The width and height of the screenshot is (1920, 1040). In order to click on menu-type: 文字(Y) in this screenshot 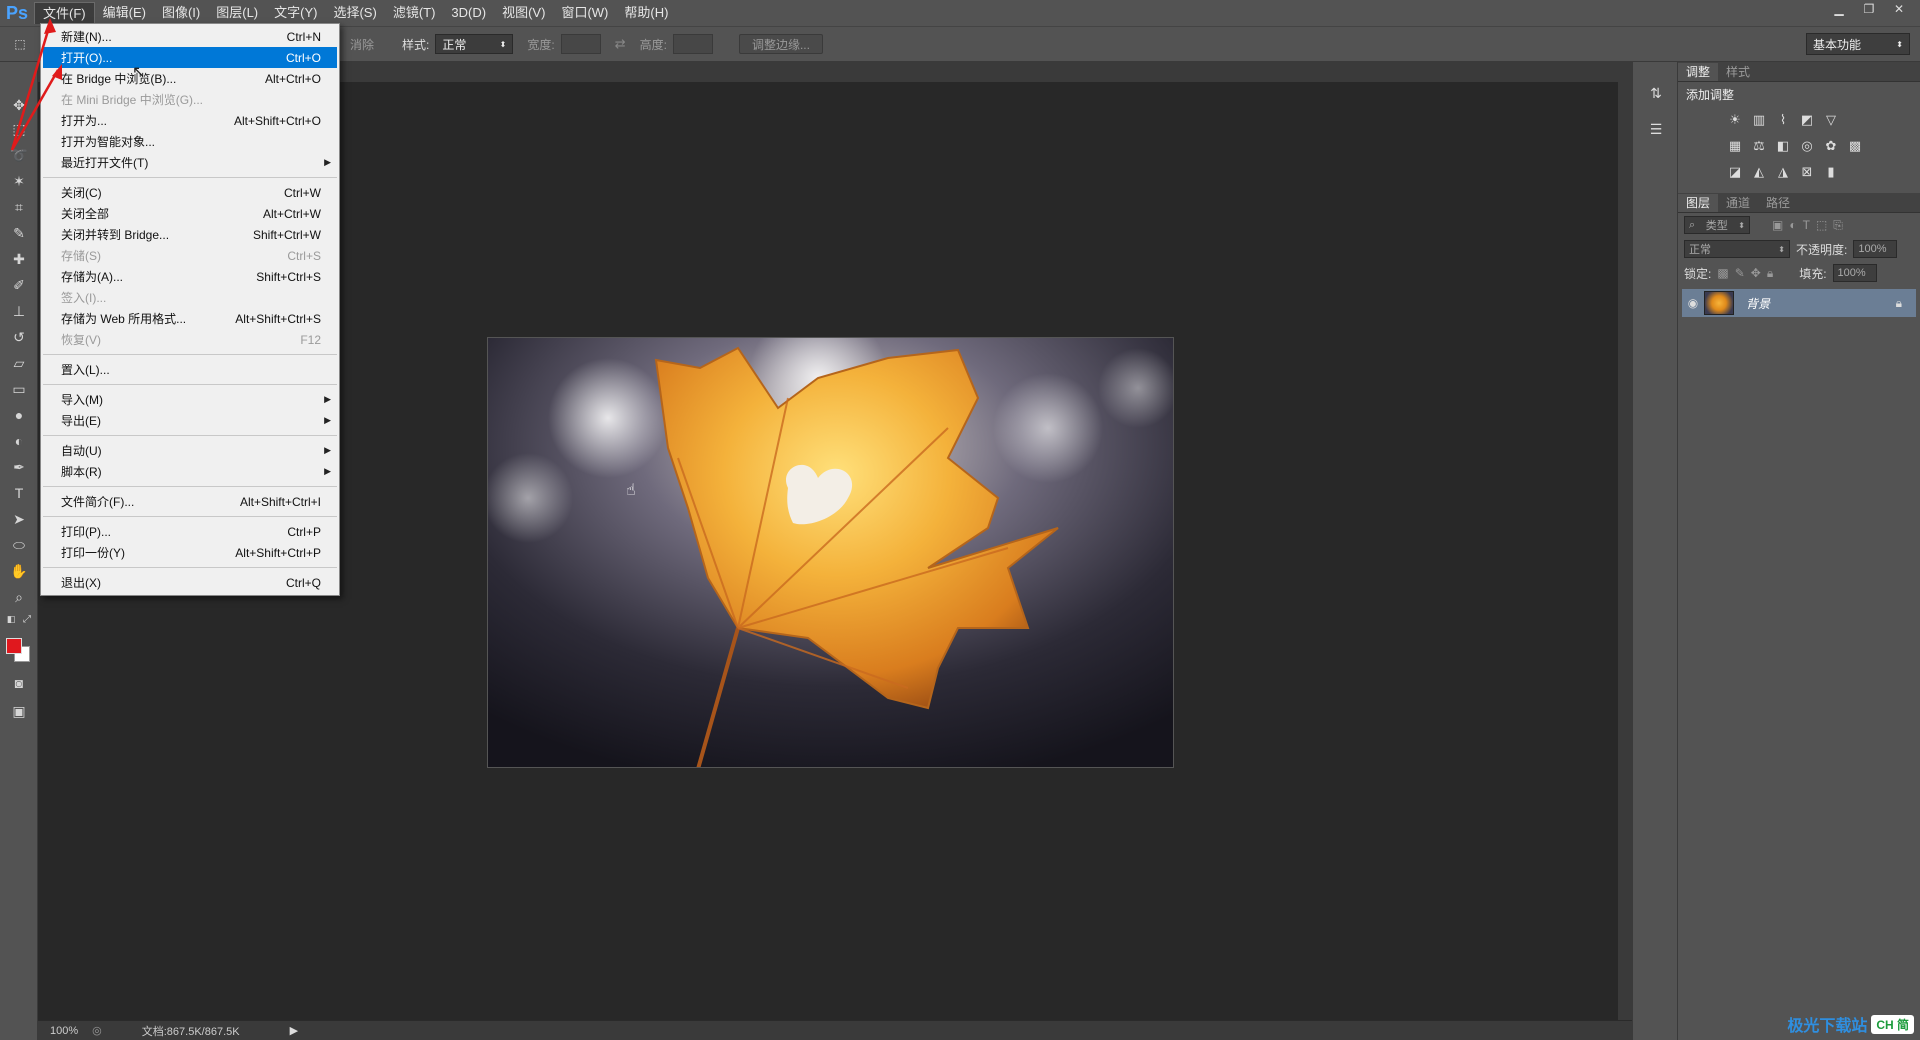, I will do `click(295, 13)`.